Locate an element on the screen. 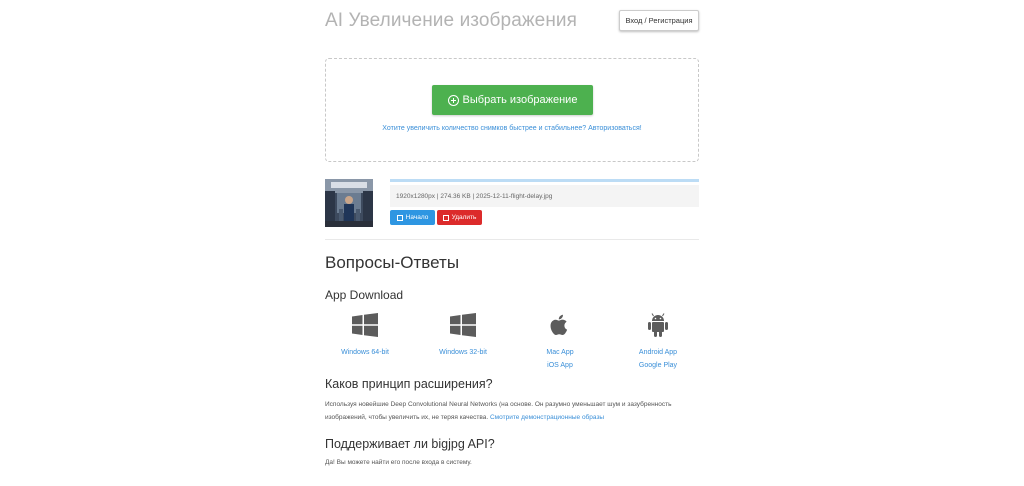 The height and width of the screenshot is (486, 1024). plus-circle-icon is located at coordinates (453, 100).